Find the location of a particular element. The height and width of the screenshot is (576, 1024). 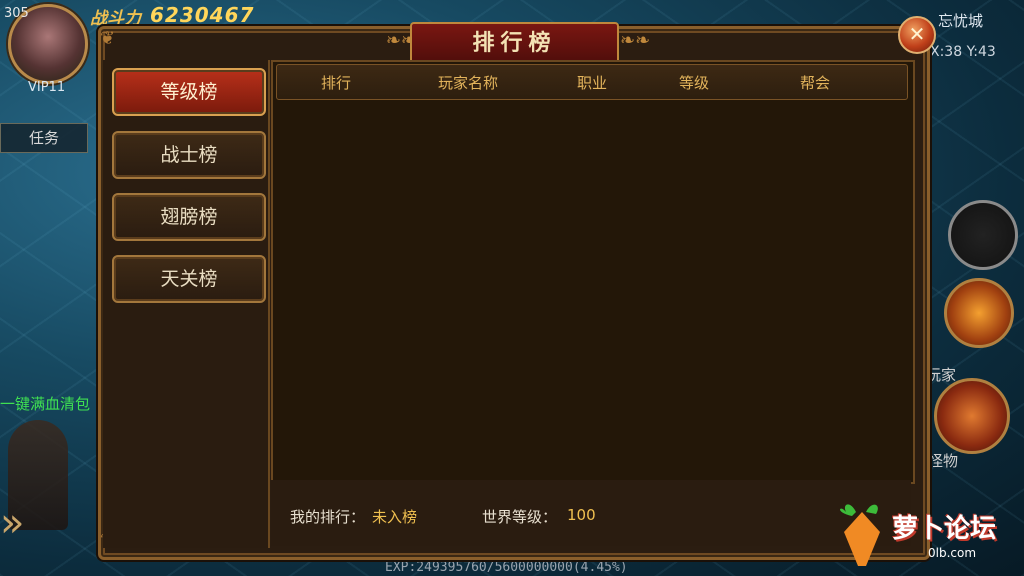

auto-potion-text: 一键满血清包 is located at coordinates (45, 403).